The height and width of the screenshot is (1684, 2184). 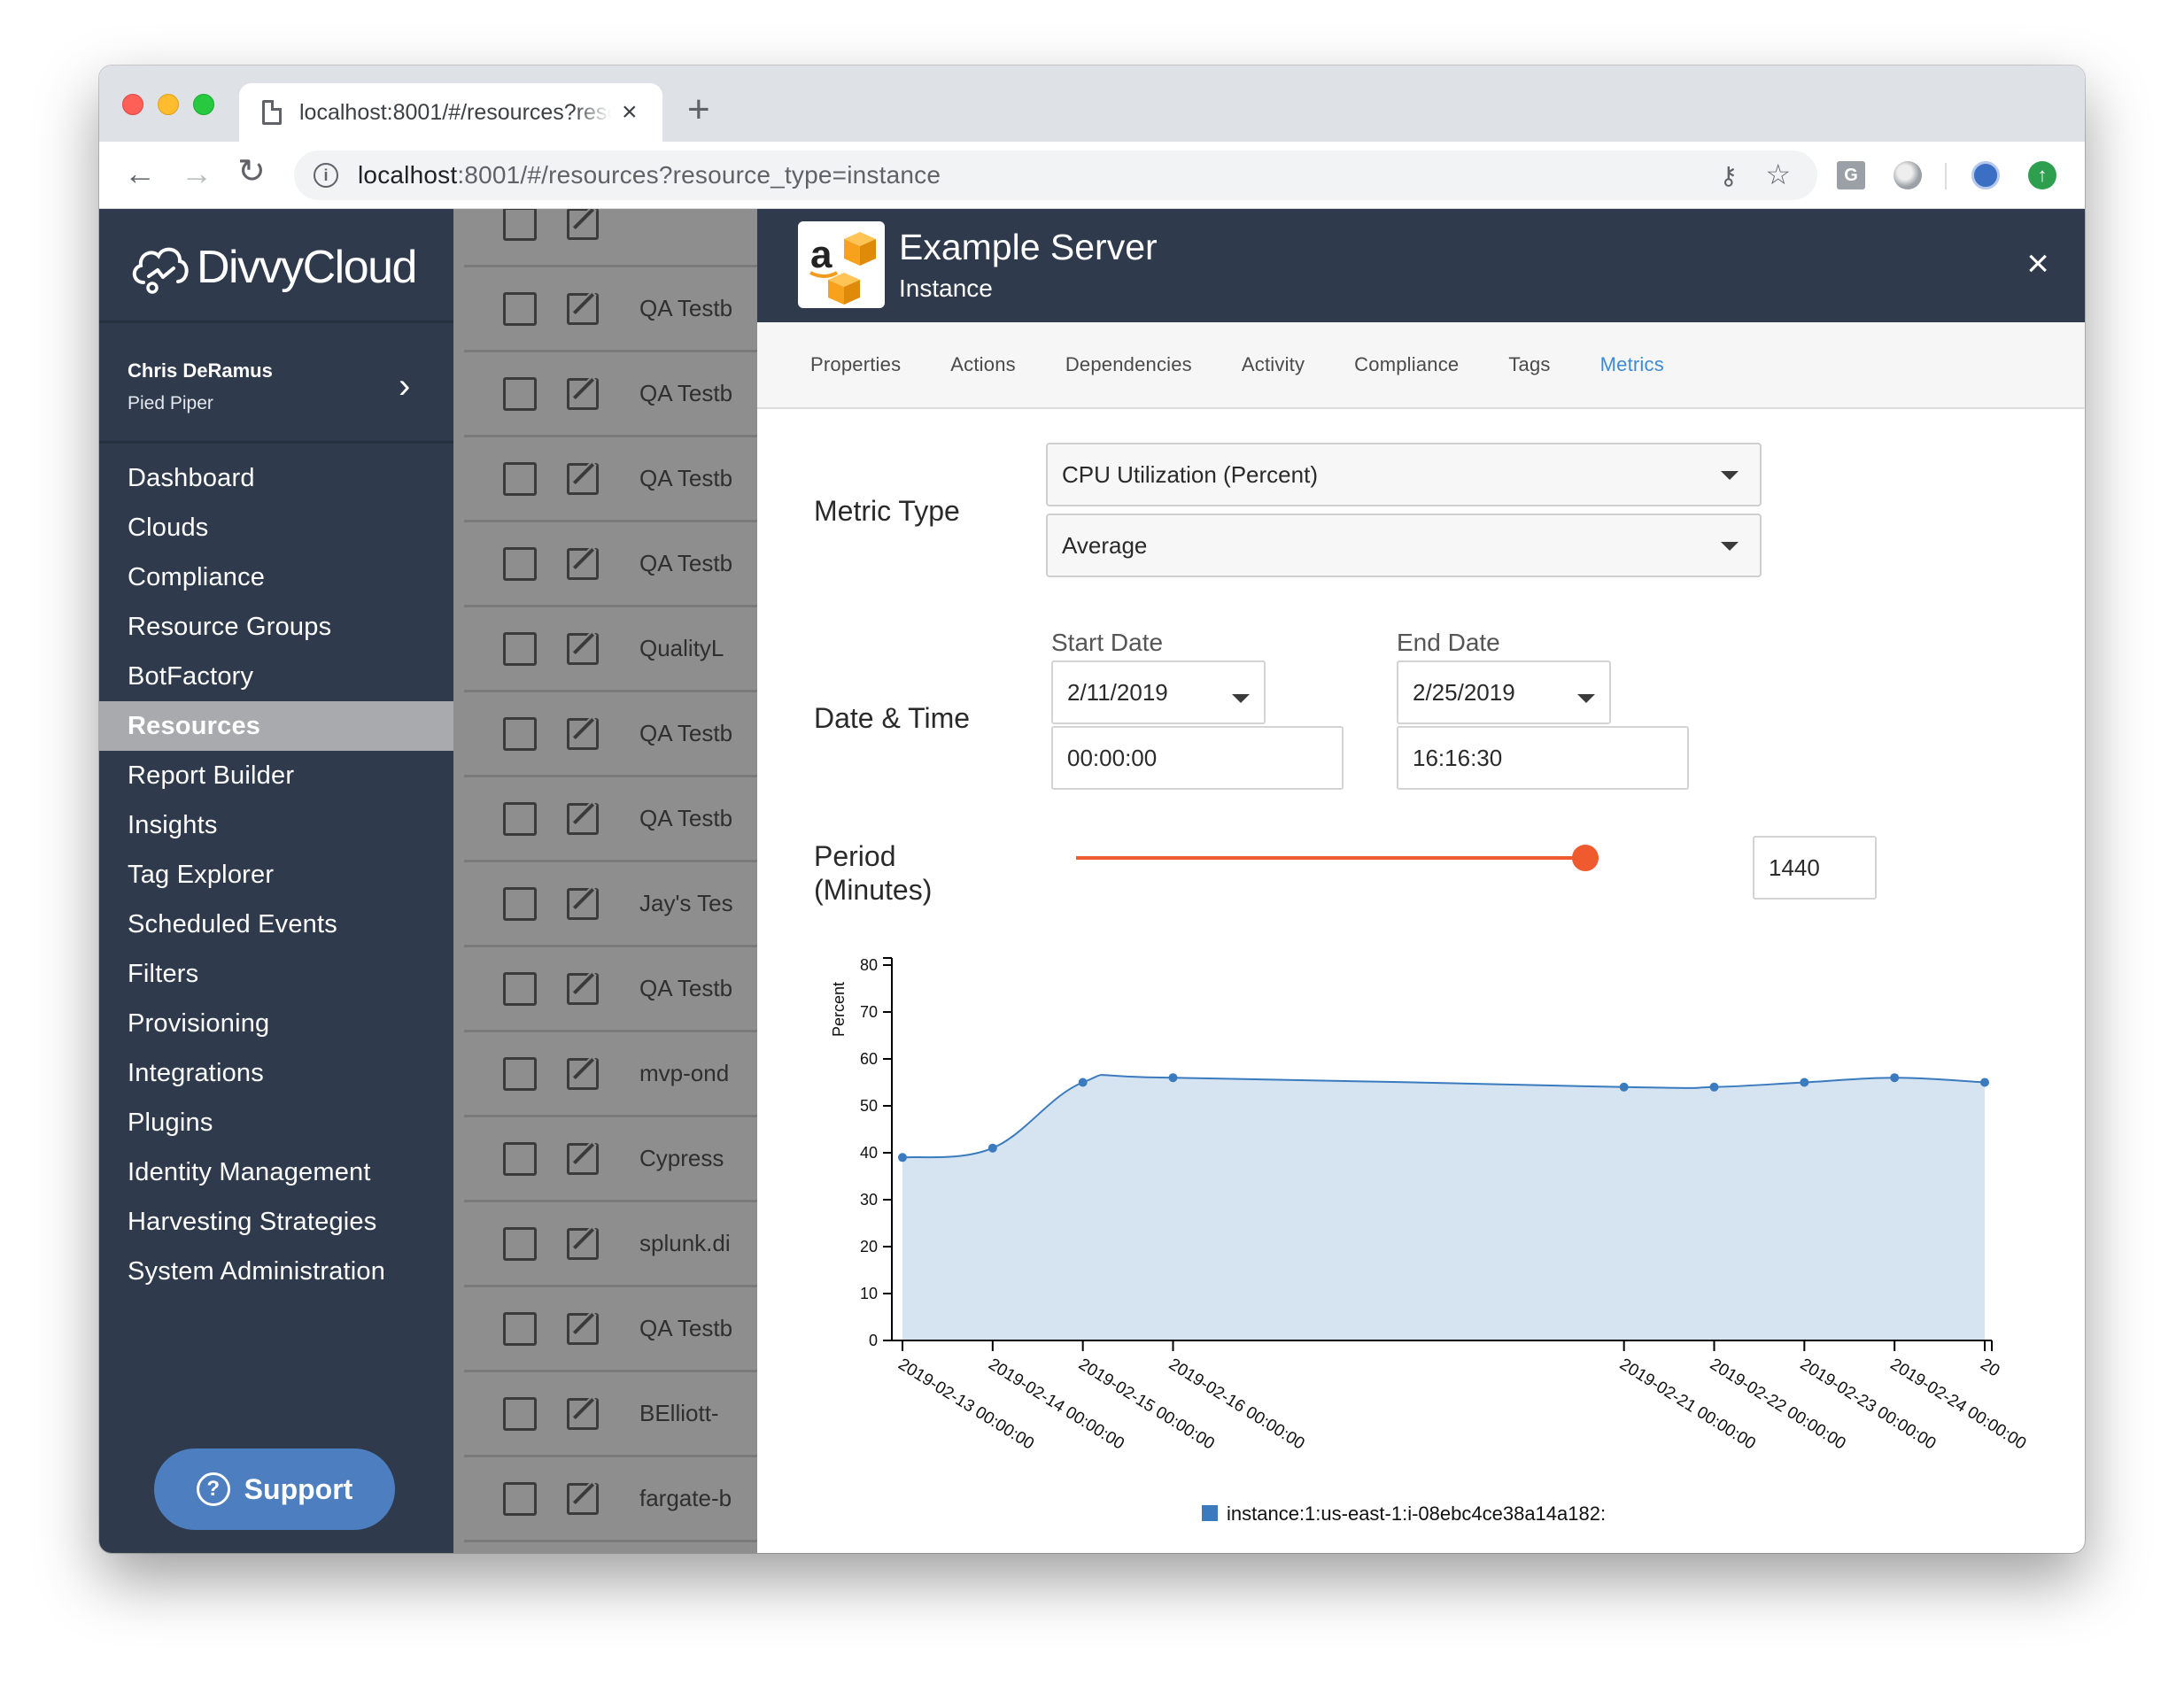 What do you see at coordinates (168, 105) in the screenshot?
I see `minimize-window-button` at bounding box center [168, 105].